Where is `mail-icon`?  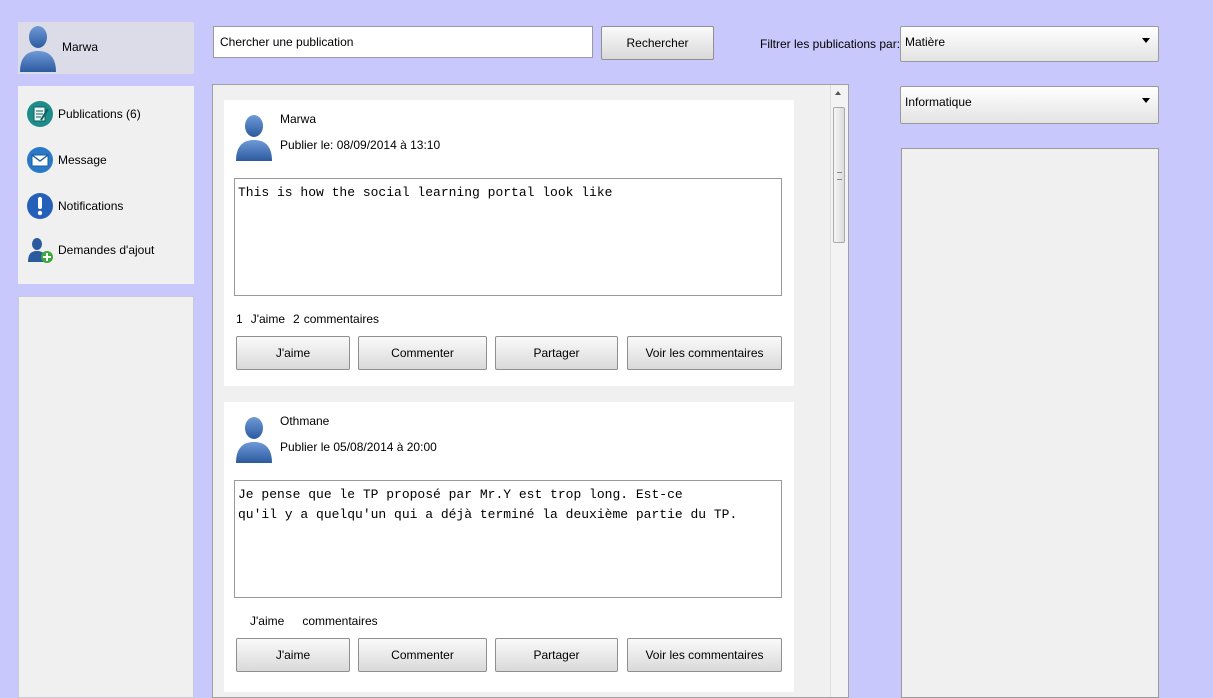 mail-icon is located at coordinates (40, 160).